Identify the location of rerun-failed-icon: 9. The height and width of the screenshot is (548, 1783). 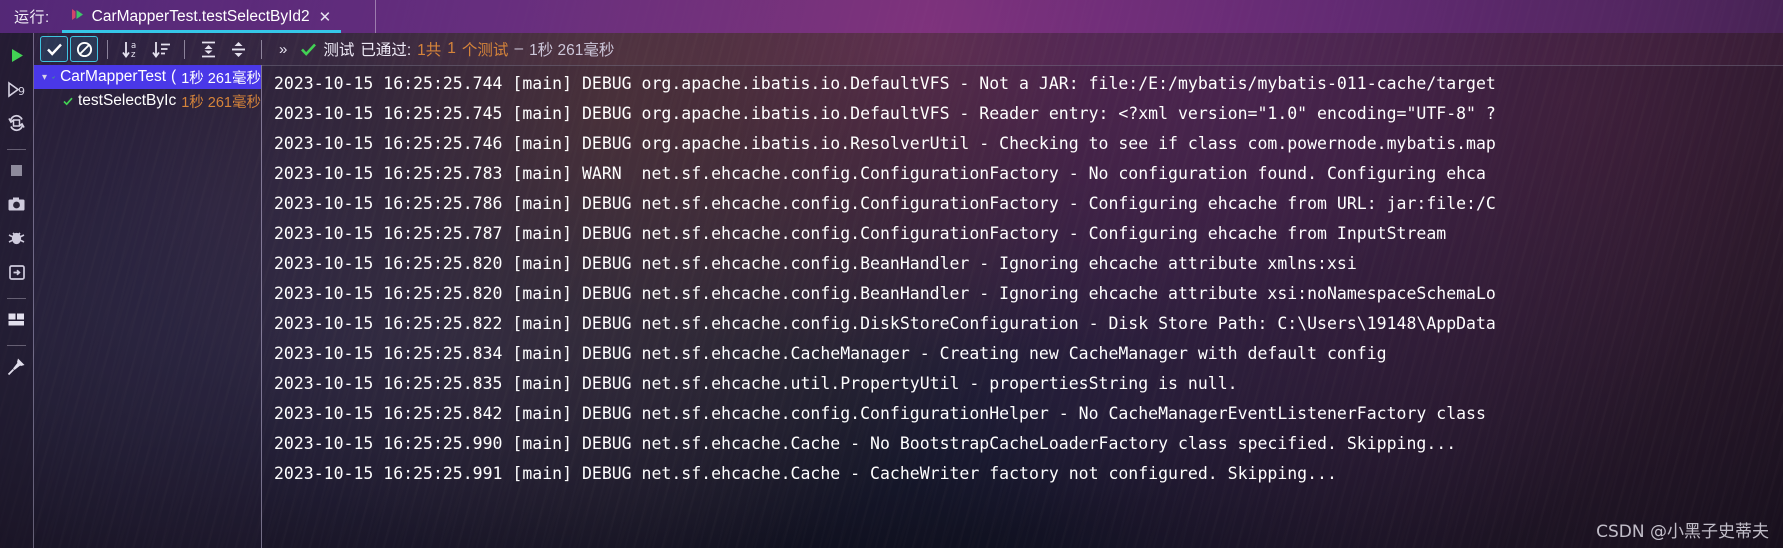
(16, 91).